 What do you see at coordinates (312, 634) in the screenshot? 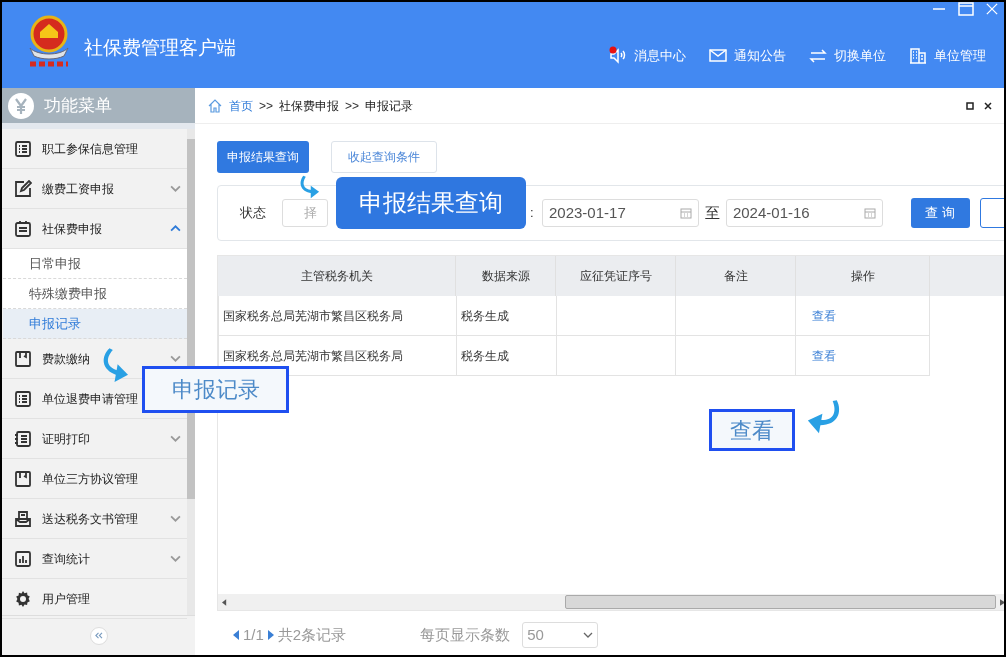
I see `record-count: 共2条记录` at bounding box center [312, 634].